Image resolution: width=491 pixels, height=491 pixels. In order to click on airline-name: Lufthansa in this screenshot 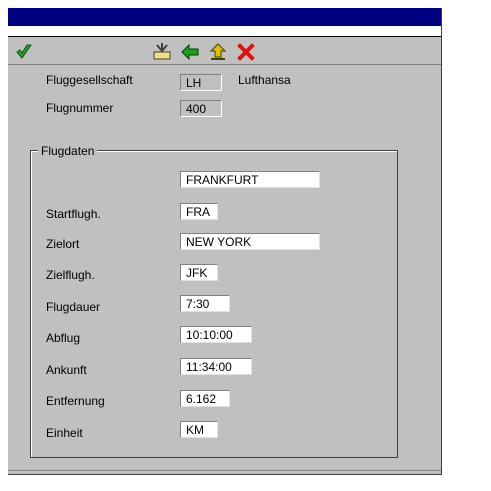, I will do `click(264, 80)`.